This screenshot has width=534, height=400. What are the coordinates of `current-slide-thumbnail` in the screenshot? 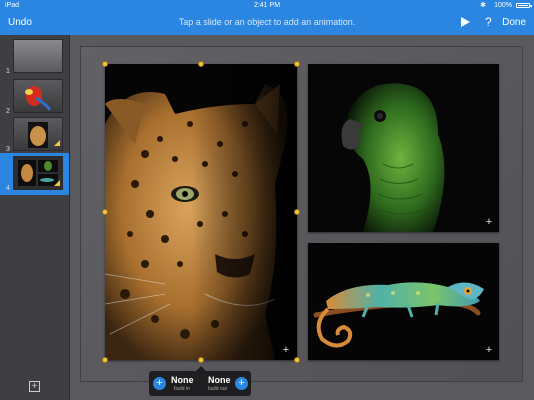 It's located at (39, 173).